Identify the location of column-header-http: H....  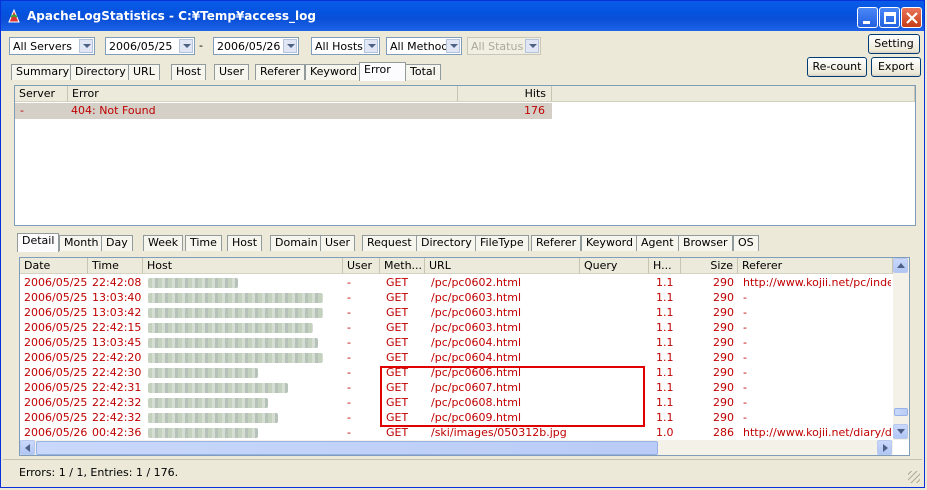
(665, 266).